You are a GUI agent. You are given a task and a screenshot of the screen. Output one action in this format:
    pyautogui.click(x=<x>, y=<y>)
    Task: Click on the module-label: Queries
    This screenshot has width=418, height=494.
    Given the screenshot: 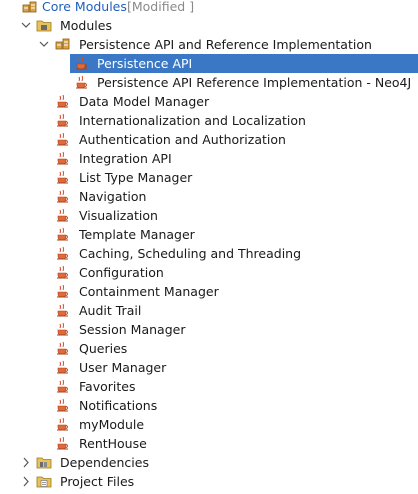 What is the action you would take?
    pyautogui.click(x=103, y=348)
    